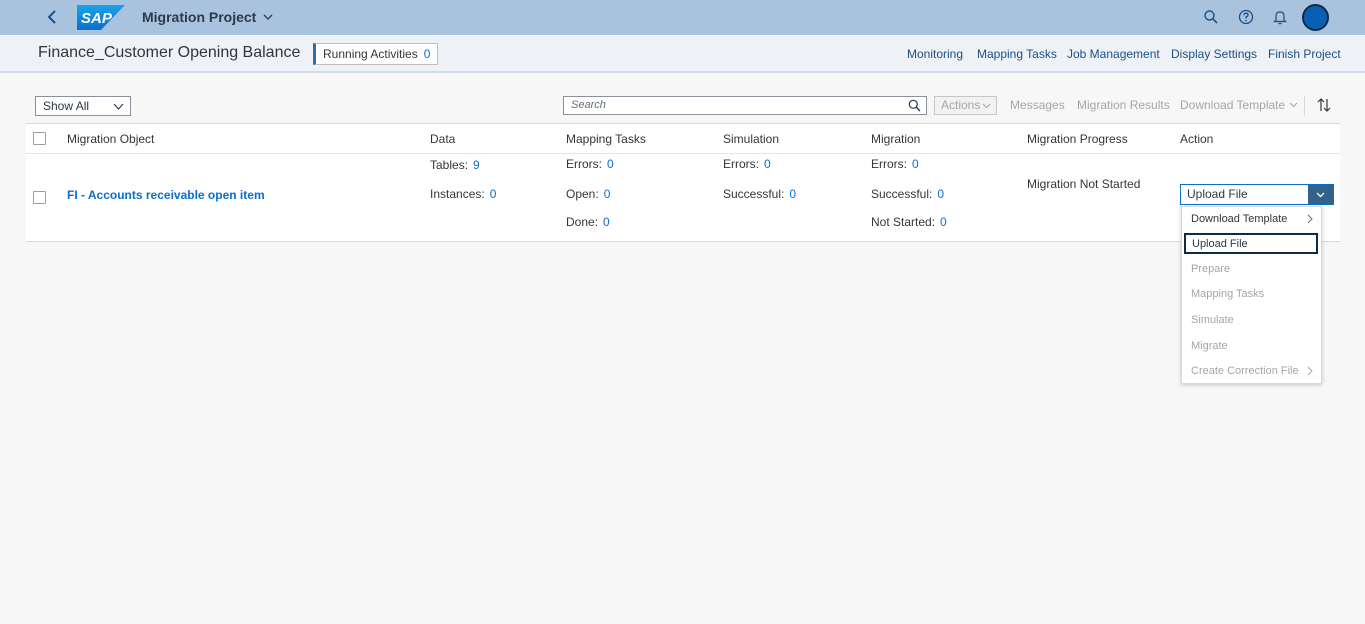 Image resolution: width=1365 pixels, height=624 pixels. I want to click on actions-button: Actions, so click(965, 105).